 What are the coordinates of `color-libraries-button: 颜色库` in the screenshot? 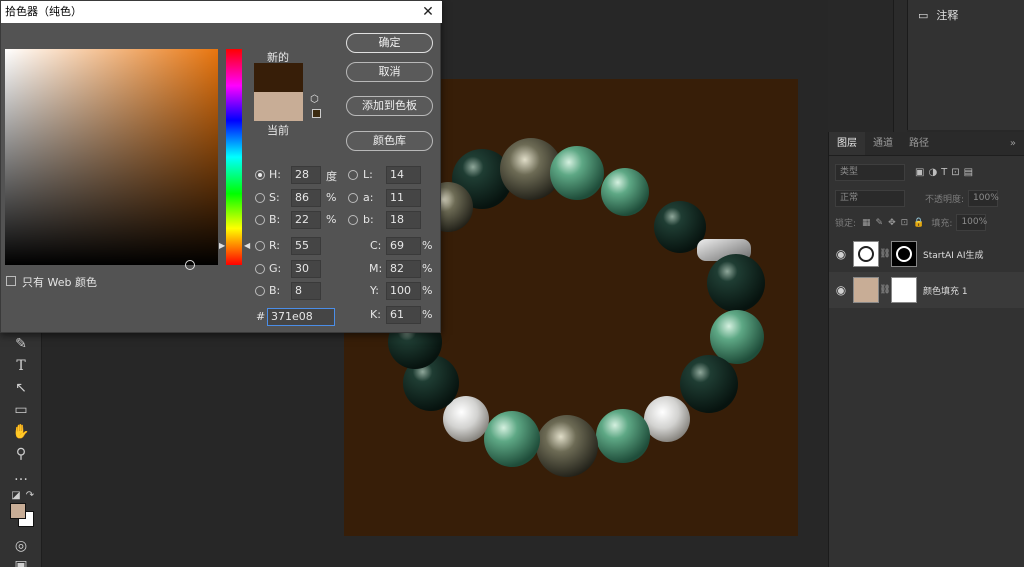 It's located at (389, 141).